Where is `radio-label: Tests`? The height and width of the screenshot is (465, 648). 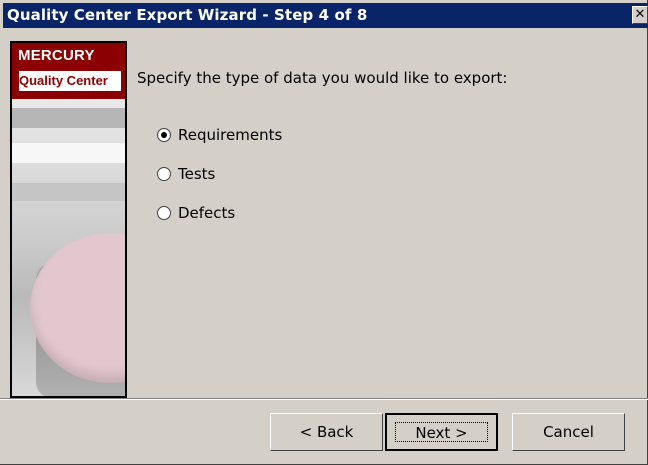 radio-label: Tests is located at coordinates (196, 174).